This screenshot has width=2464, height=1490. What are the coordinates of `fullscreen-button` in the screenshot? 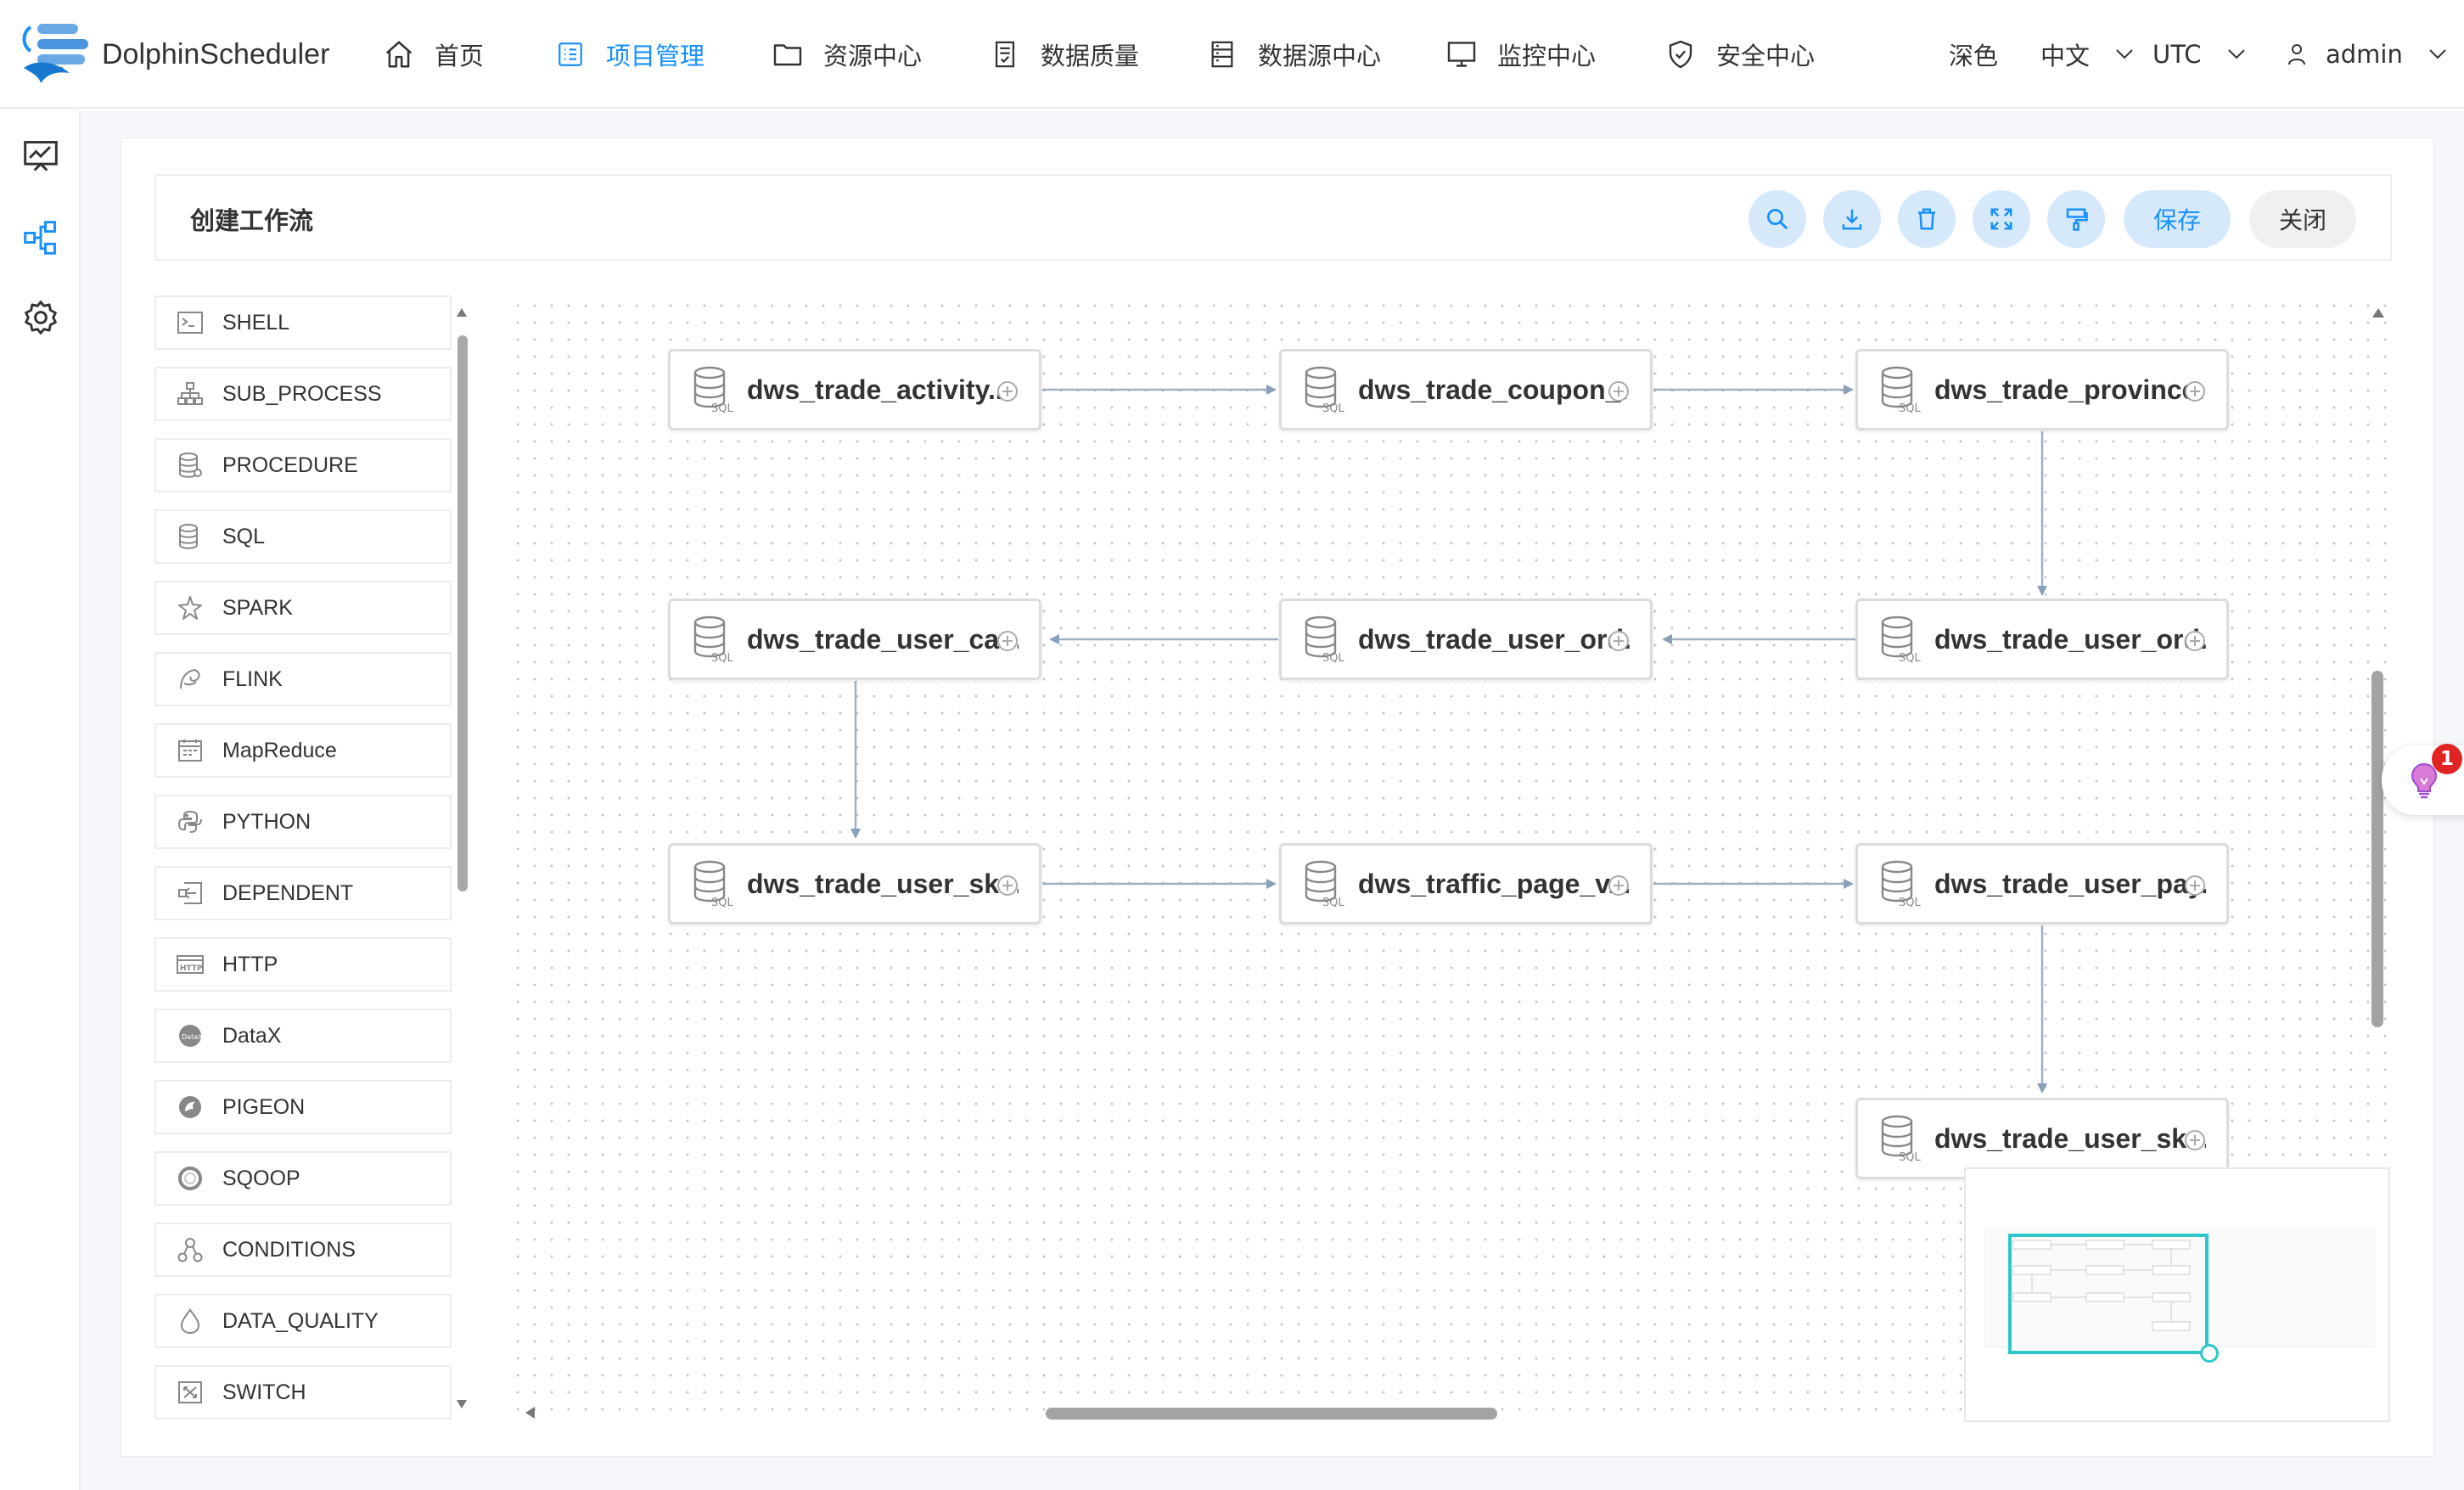 It's located at (2001, 219).